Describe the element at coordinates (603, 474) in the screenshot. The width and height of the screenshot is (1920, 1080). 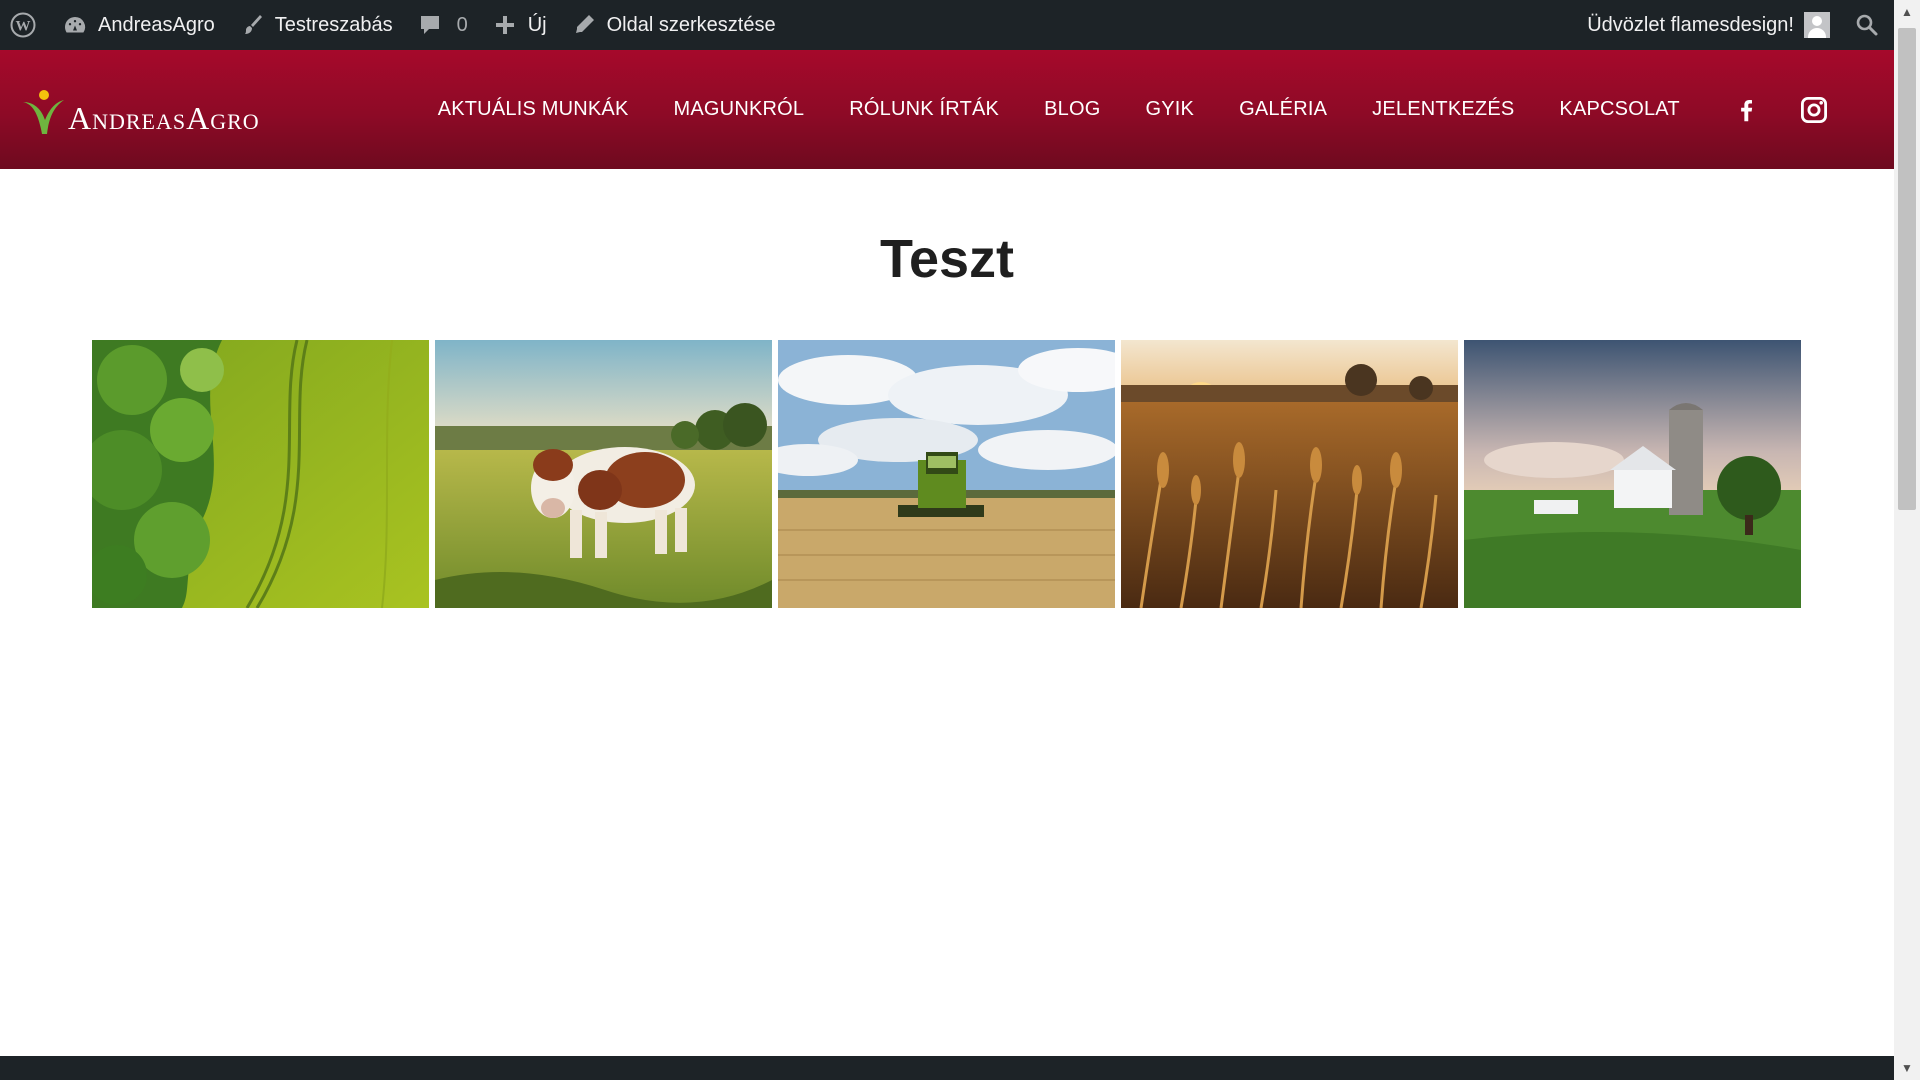
I see `gallery-image-cow` at that location.